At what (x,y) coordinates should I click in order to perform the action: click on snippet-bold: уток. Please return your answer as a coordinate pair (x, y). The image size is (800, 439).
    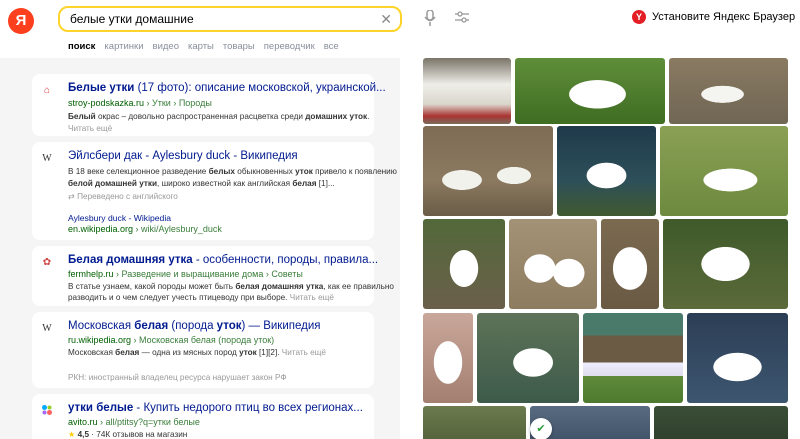
    Looking at the image, I should click on (304, 171).